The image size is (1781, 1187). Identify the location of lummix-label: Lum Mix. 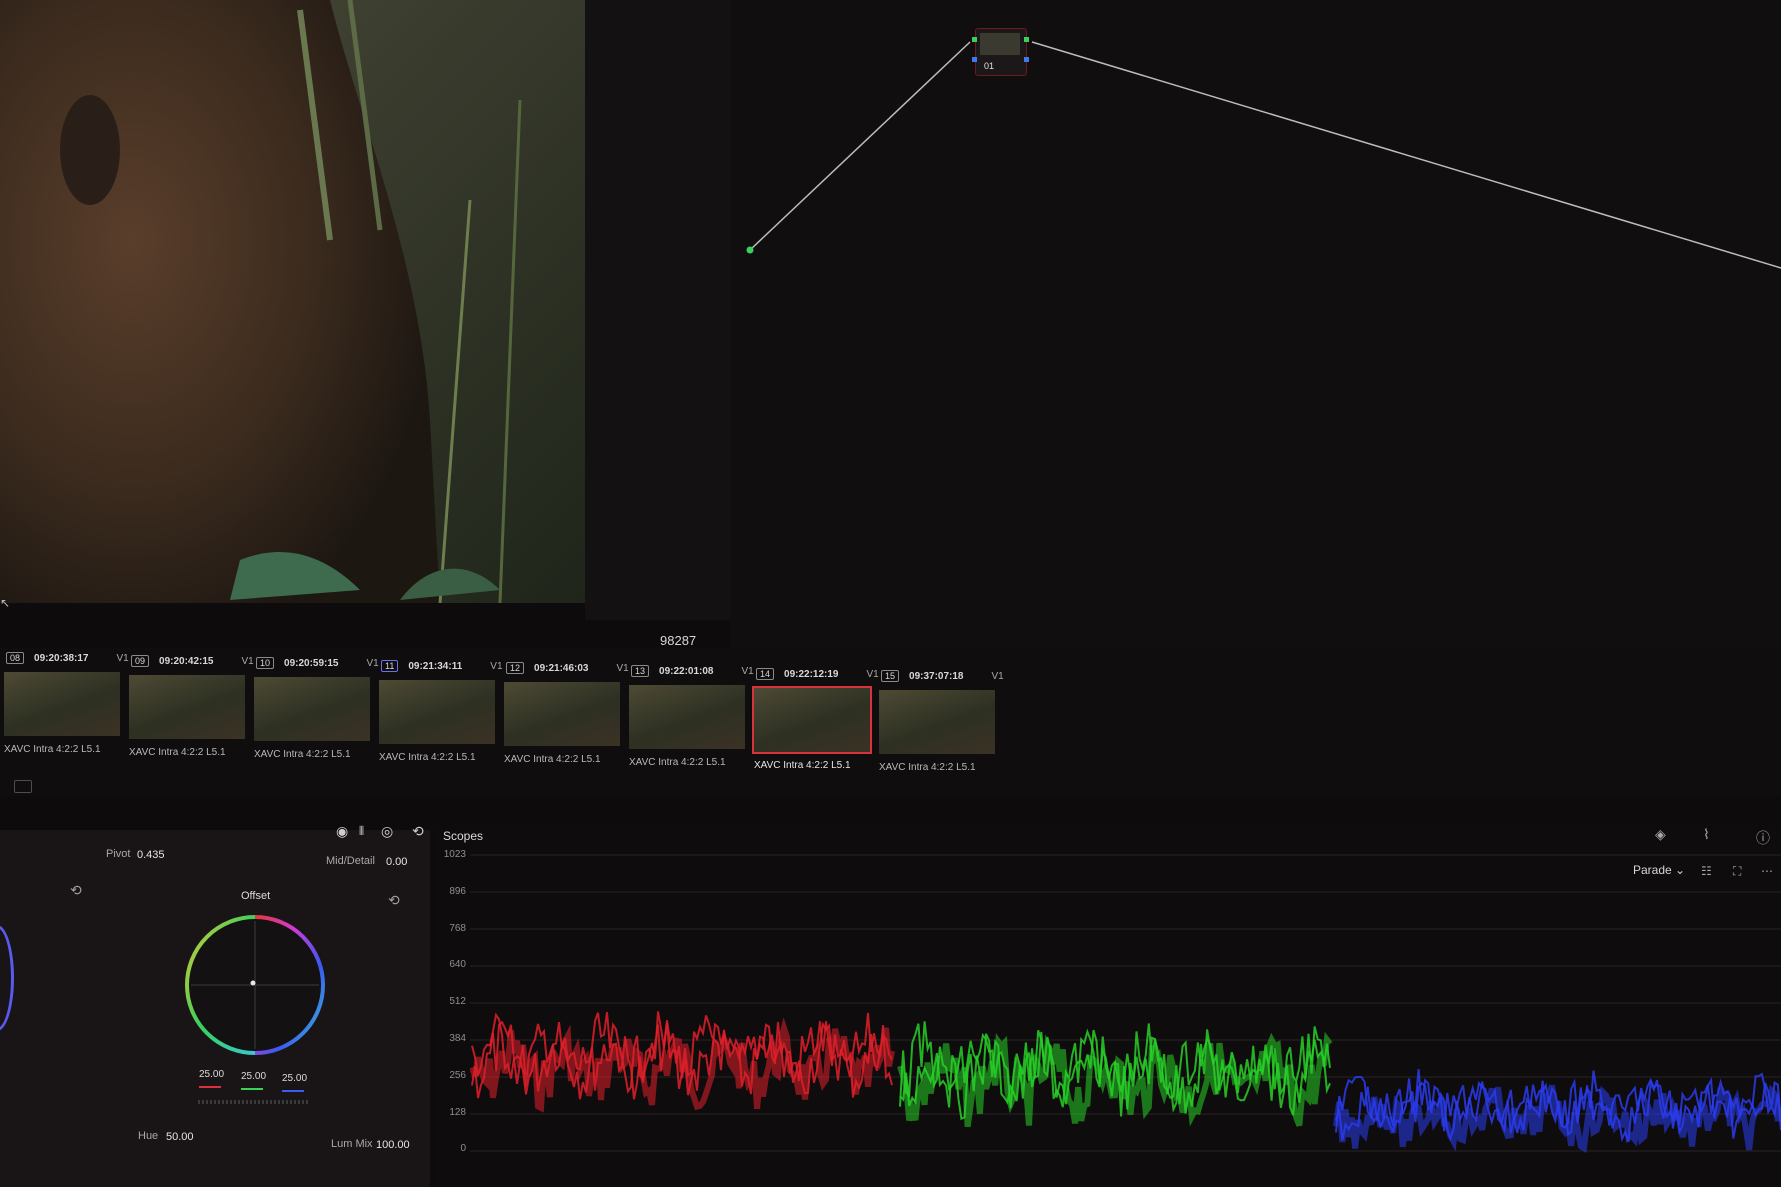
(352, 1144).